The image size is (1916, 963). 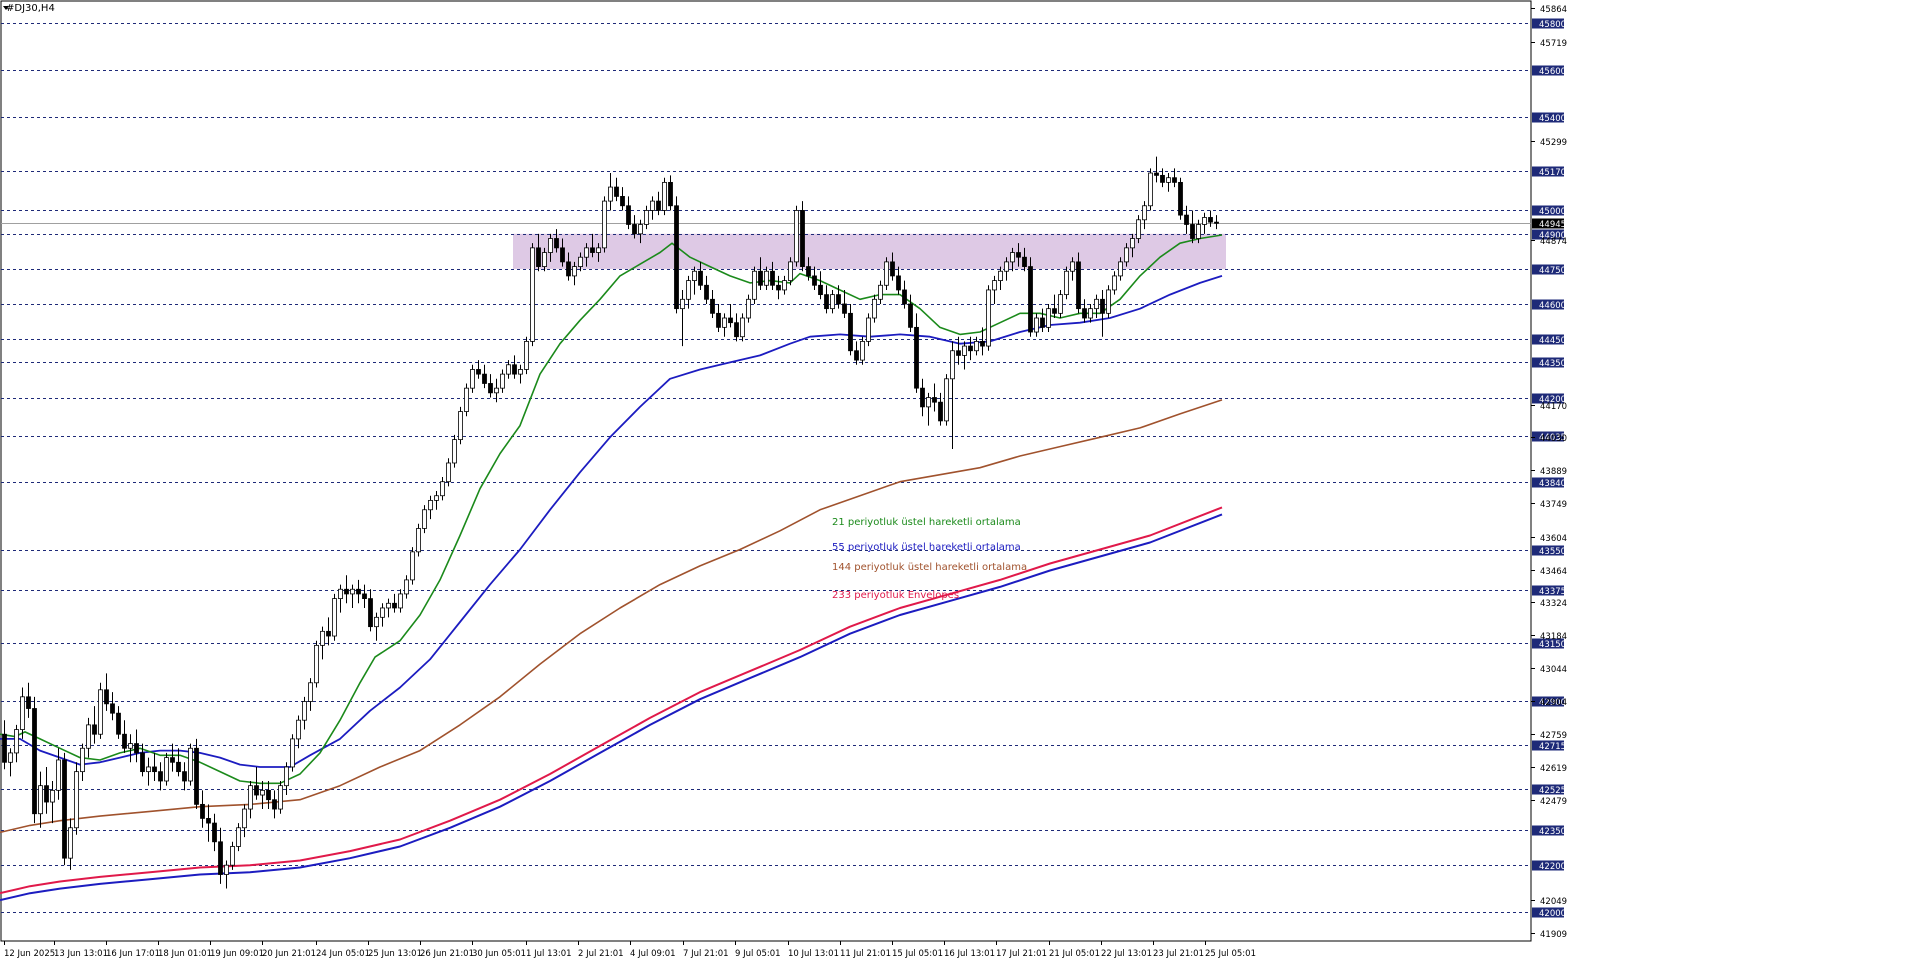 What do you see at coordinates (1552, 364) in the screenshot?
I see `level-label: 44350` at bounding box center [1552, 364].